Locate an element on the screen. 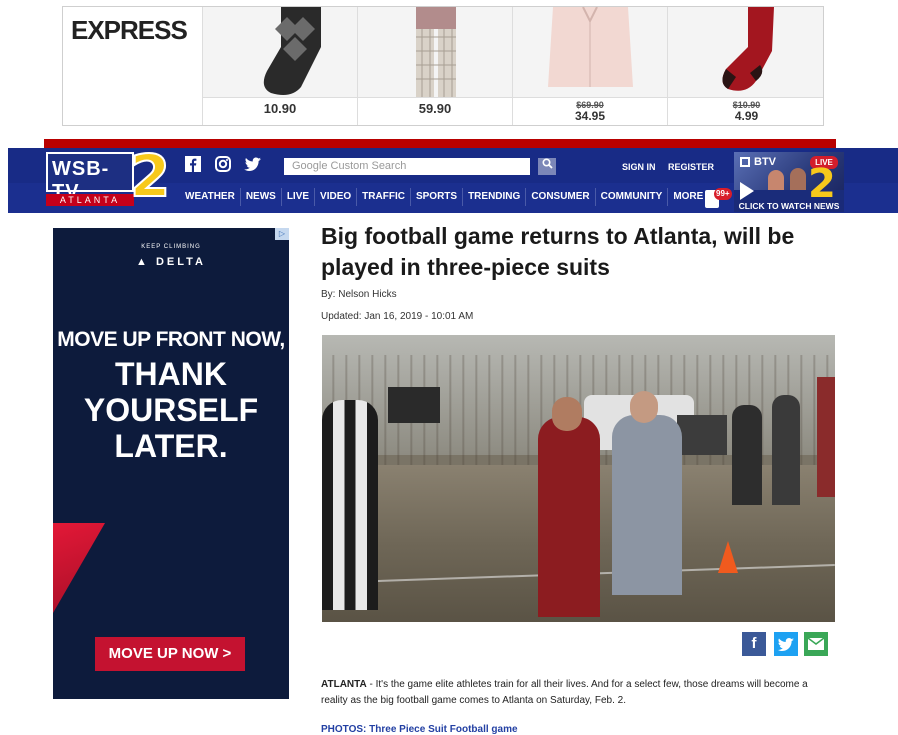 This screenshot has height=735, width=898. express-logo: EXPRESS is located at coordinates (133, 66).